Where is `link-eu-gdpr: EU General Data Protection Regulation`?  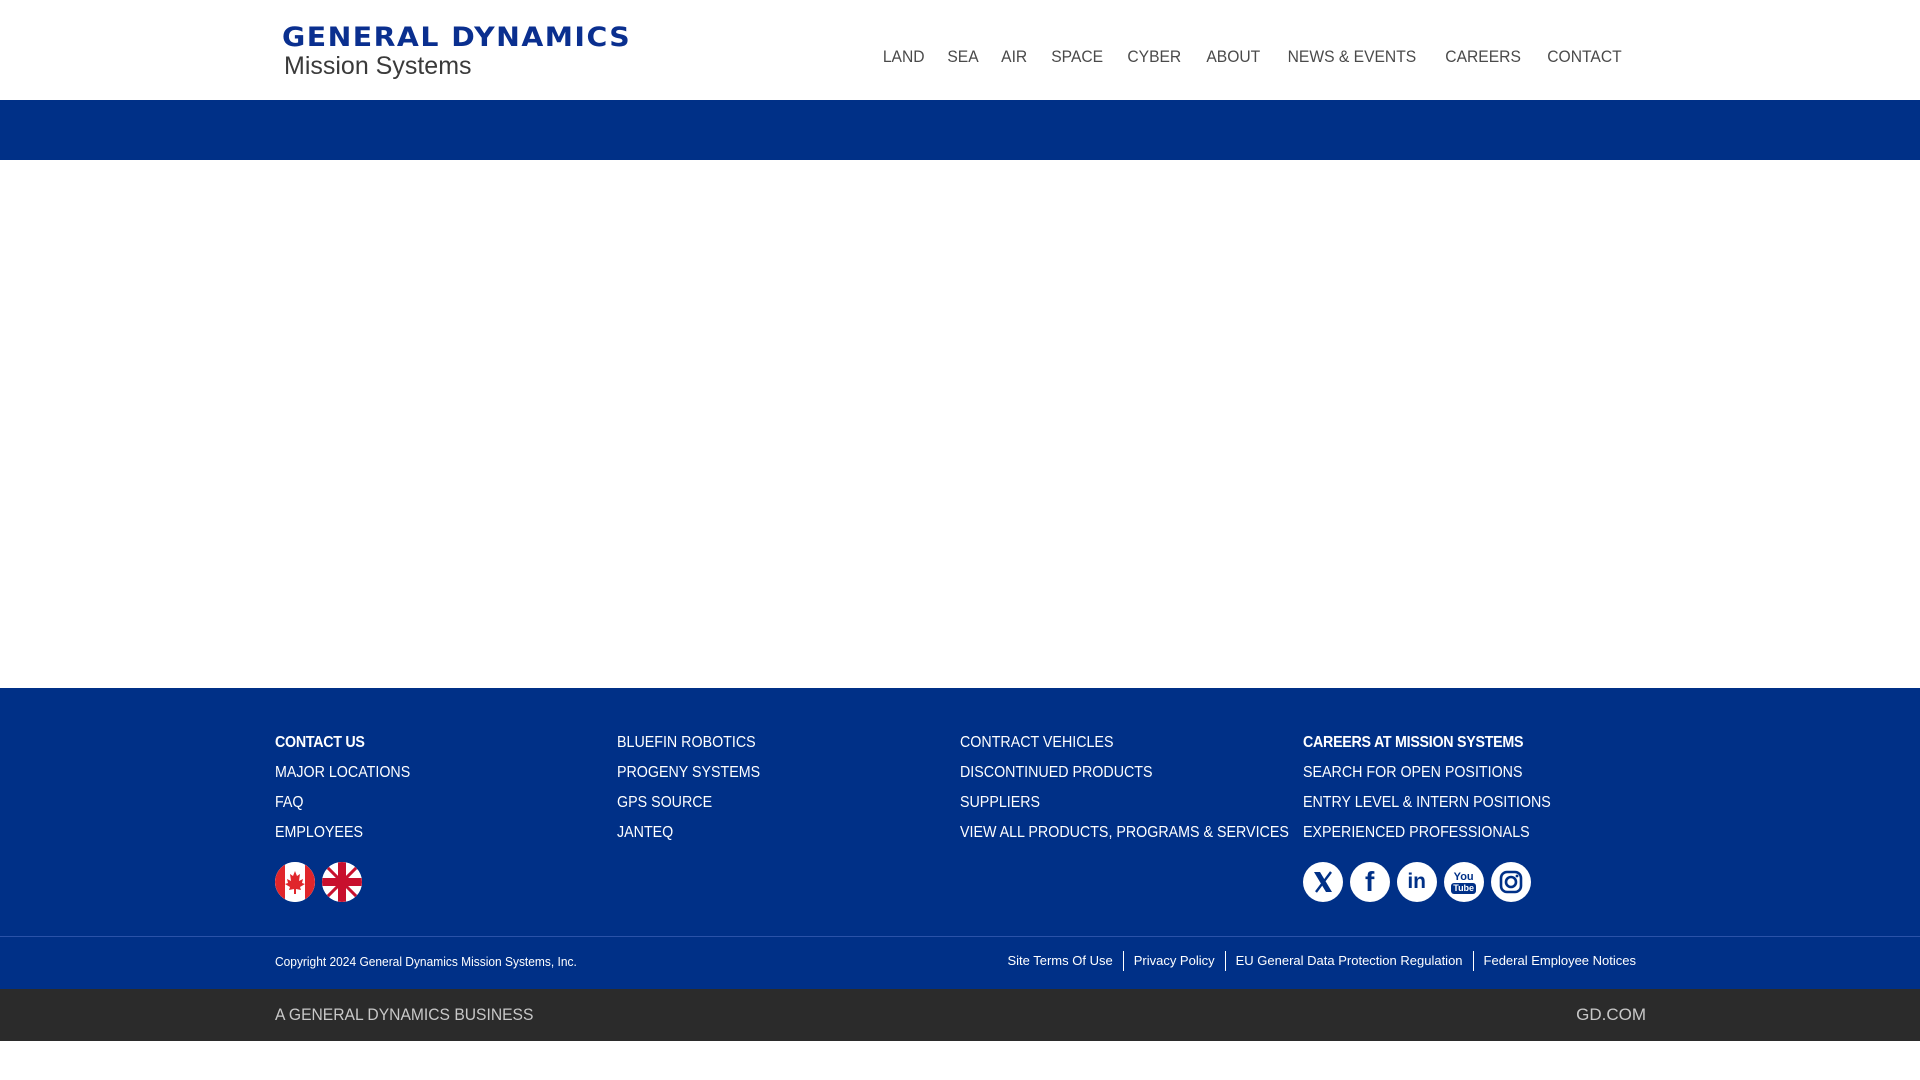
link-eu-gdpr: EU General Data Protection Regulation is located at coordinates (1348, 961).